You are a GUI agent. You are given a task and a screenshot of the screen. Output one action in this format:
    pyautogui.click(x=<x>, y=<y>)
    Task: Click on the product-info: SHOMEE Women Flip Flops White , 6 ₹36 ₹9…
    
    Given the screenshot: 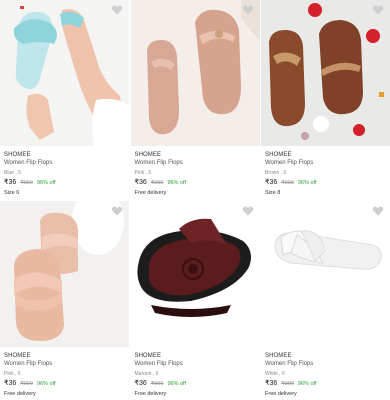 What is the action you would take?
    pyautogui.click(x=325, y=372)
    